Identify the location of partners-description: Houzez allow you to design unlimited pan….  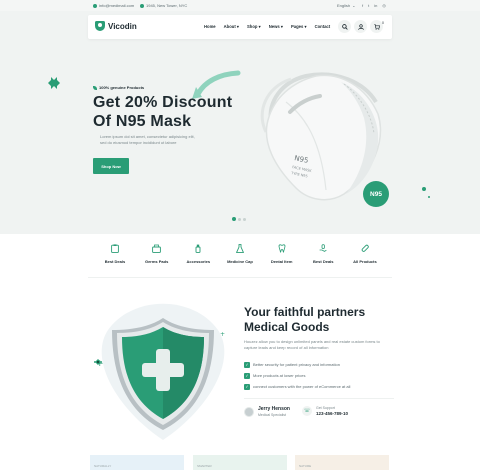
(312, 344).